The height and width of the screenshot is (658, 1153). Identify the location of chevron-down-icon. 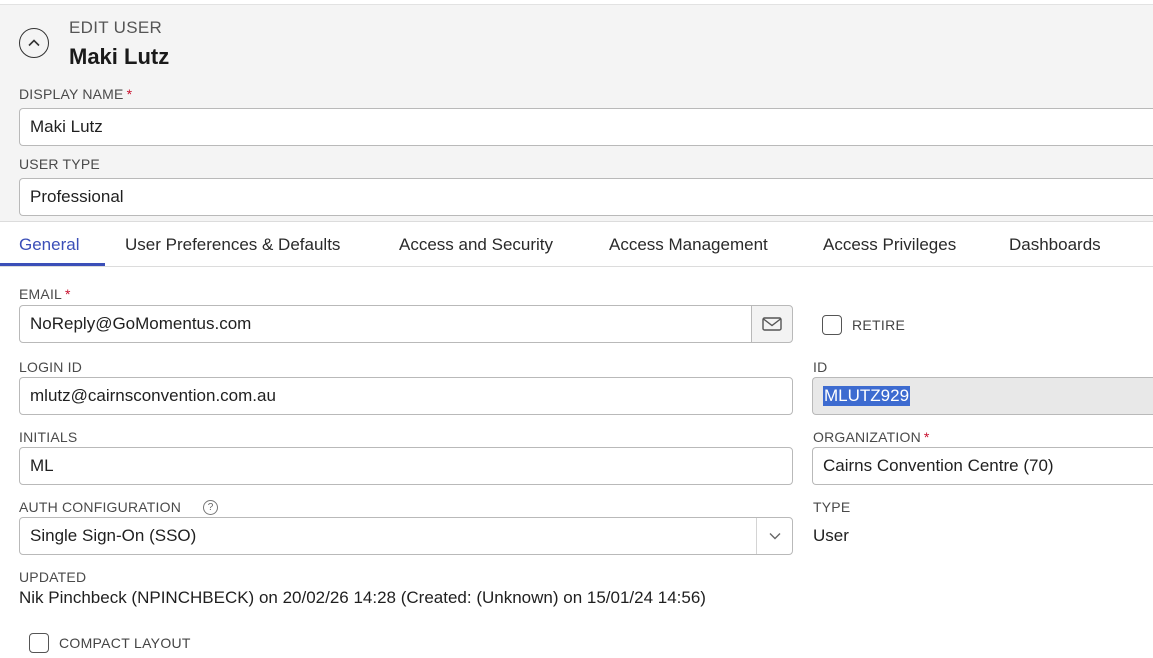
(774, 536).